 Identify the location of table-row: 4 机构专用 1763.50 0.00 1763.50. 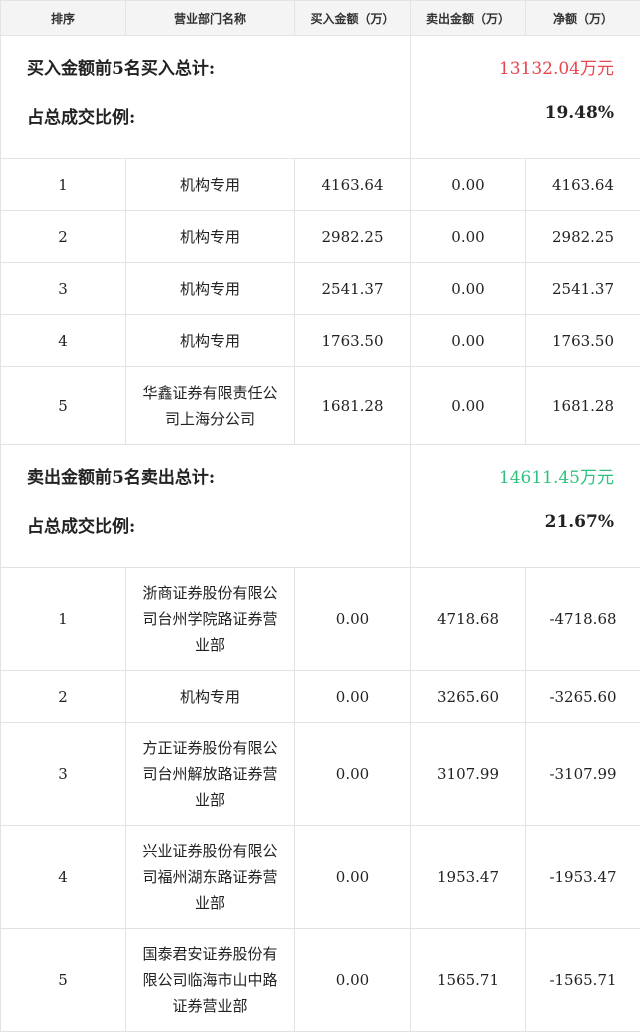
(320, 340).